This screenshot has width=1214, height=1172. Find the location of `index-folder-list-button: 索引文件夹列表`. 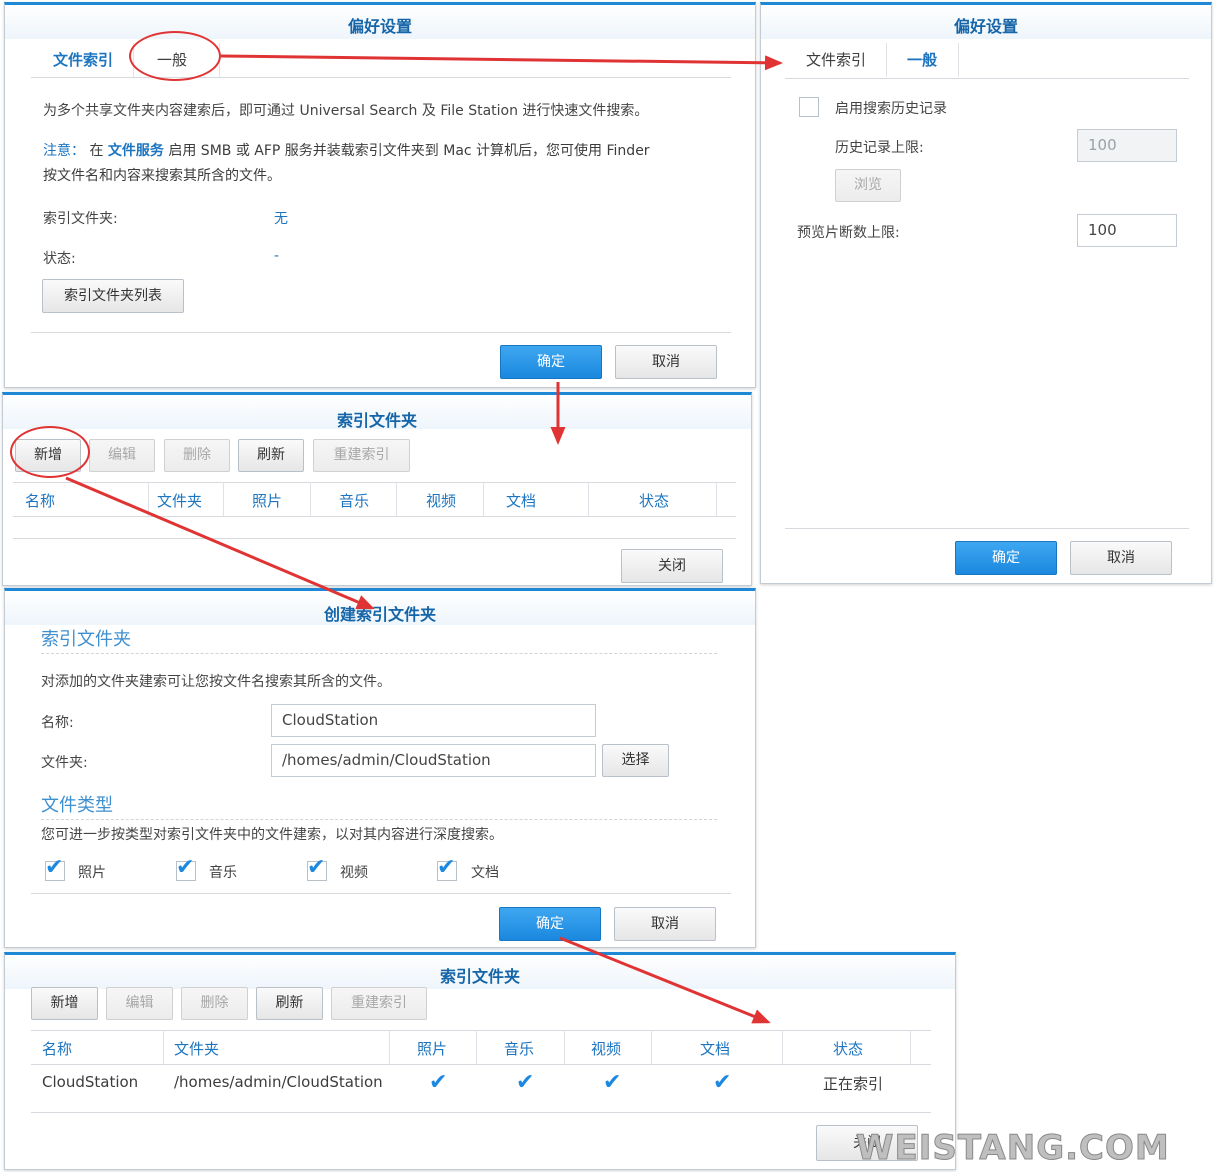

index-folder-list-button: 索引文件夹列表 is located at coordinates (113, 296).